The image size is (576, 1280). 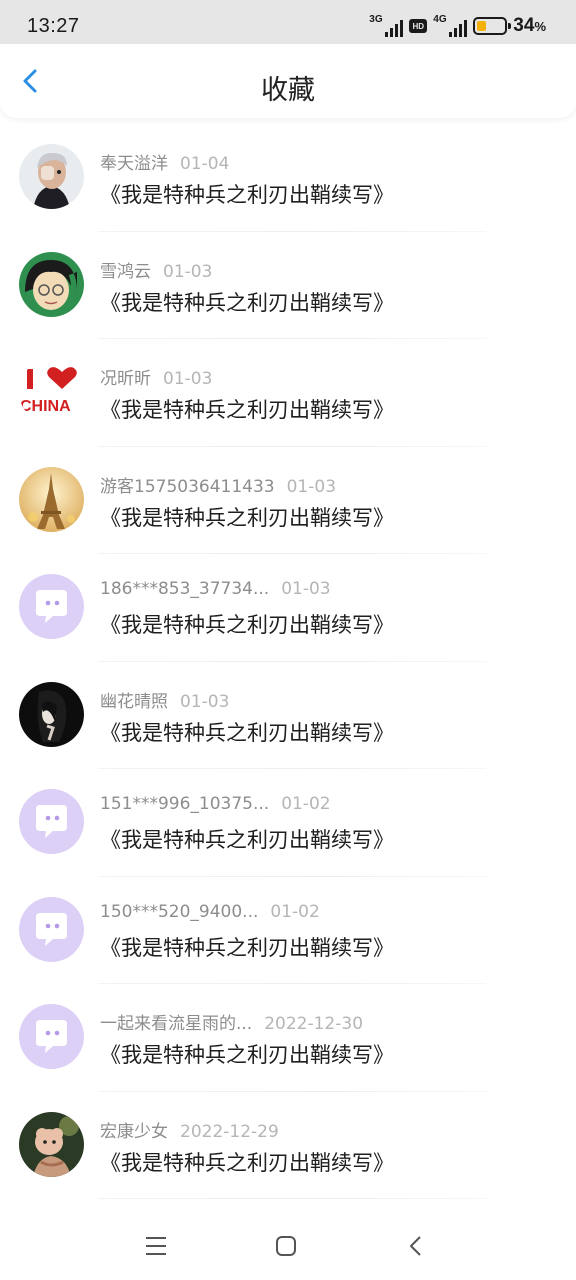 I want to click on status-time: 13:27, so click(x=53, y=26).